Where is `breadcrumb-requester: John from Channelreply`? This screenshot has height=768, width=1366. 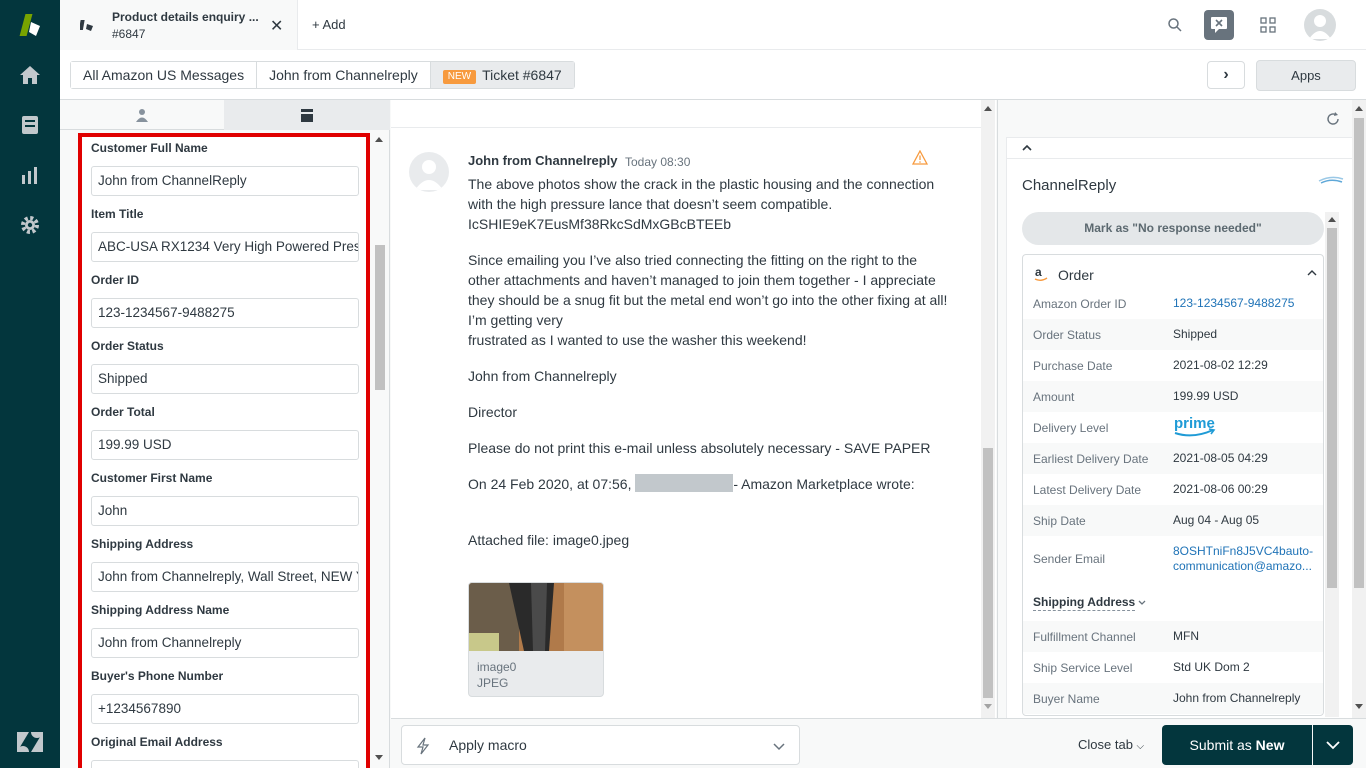 breadcrumb-requester: John from Channelreply is located at coordinates (344, 75).